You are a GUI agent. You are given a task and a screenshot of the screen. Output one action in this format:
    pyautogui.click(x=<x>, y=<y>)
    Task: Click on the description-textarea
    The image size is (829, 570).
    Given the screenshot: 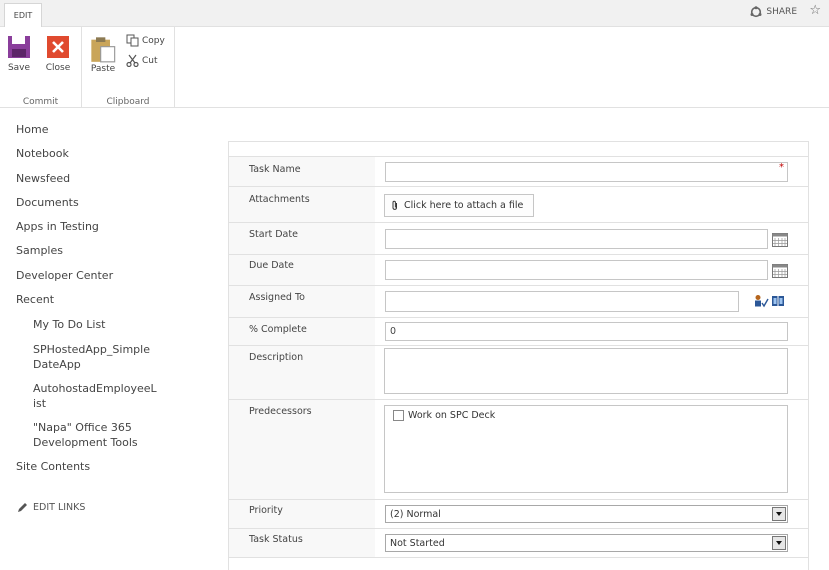 What is the action you would take?
    pyautogui.click(x=586, y=371)
    